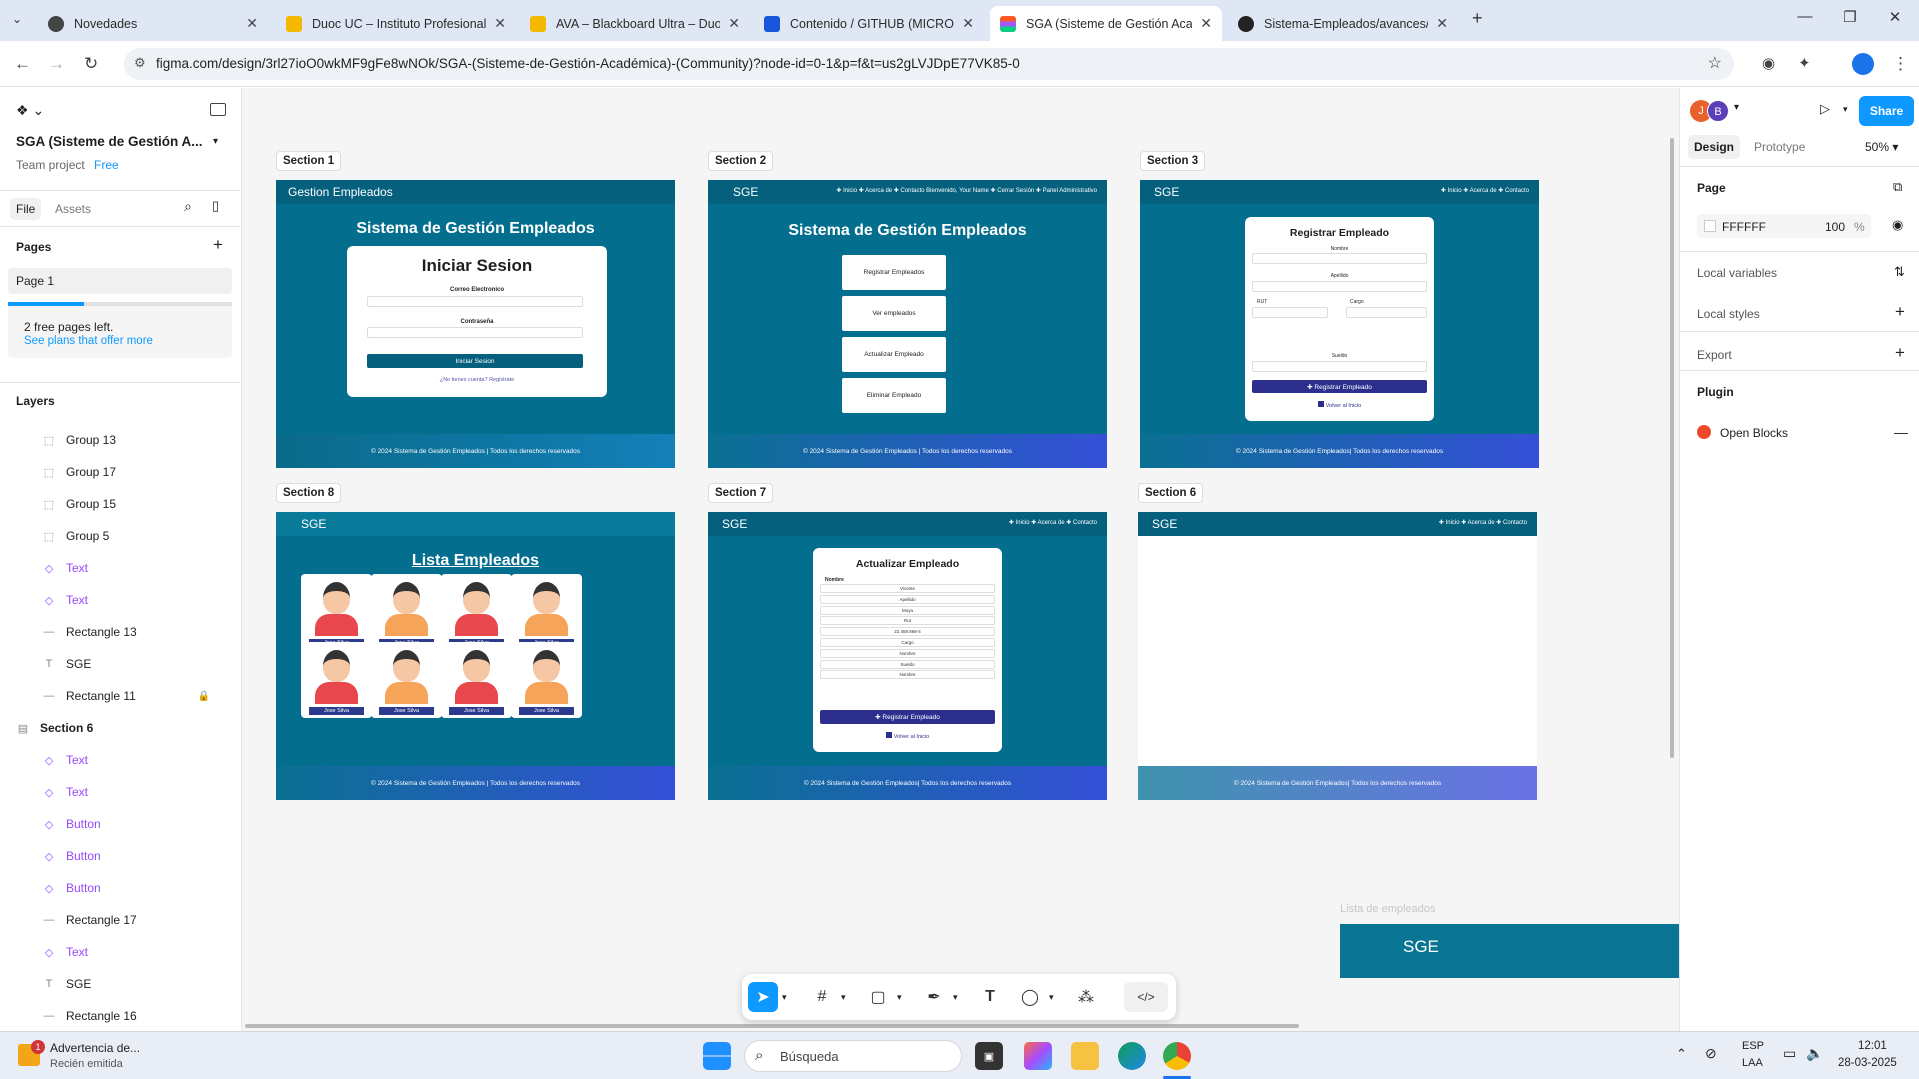 The image size is (1919, 1079). What do you see at coordinates (1900, 312) in the screenshot?
I see `add-style-button: +` at bounding box center [1900, 312].